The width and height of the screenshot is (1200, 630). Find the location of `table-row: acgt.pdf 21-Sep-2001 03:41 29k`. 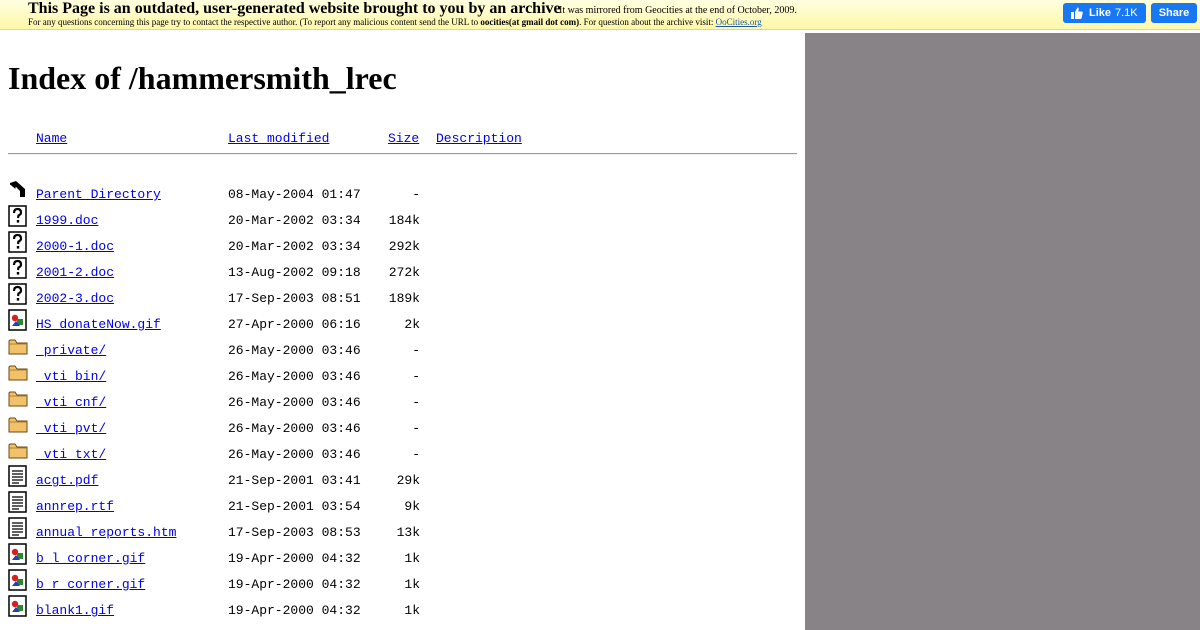

table-row: acgt.pdf 21-Sep-2001 03:41 29k is located at coordinates (400, 482).